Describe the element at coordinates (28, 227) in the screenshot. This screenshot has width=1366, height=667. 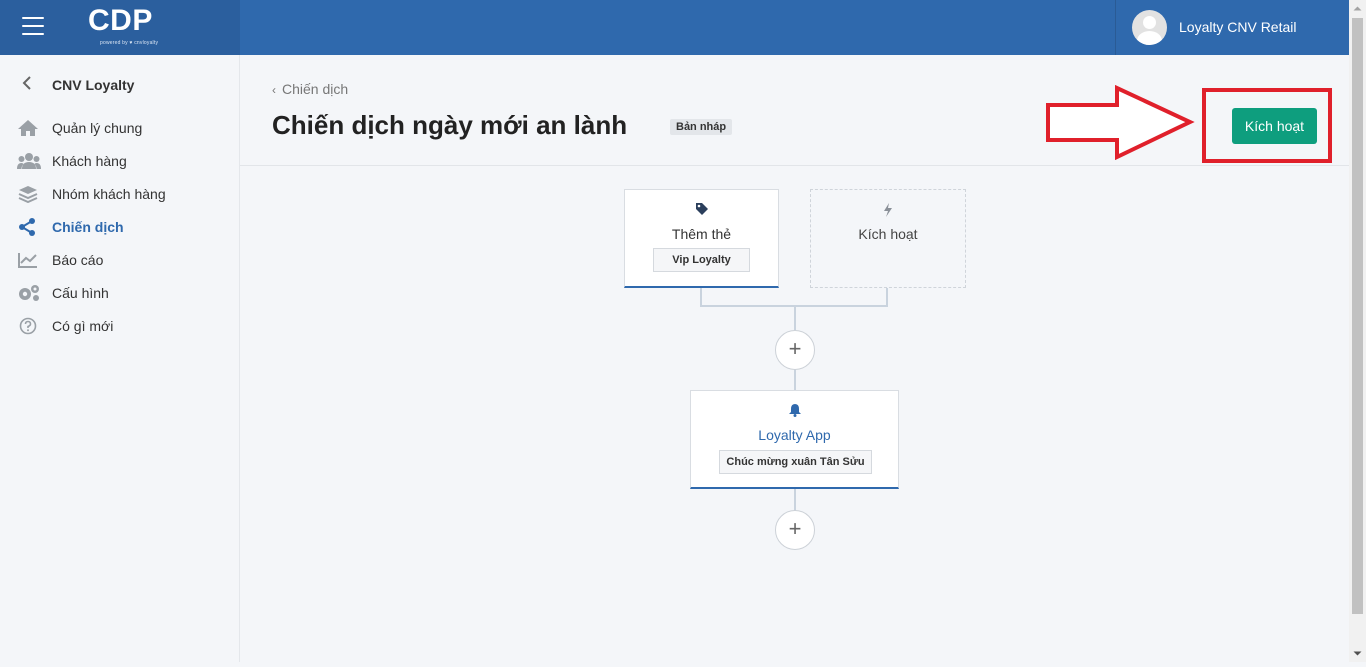
I see `share-icon` at that location.